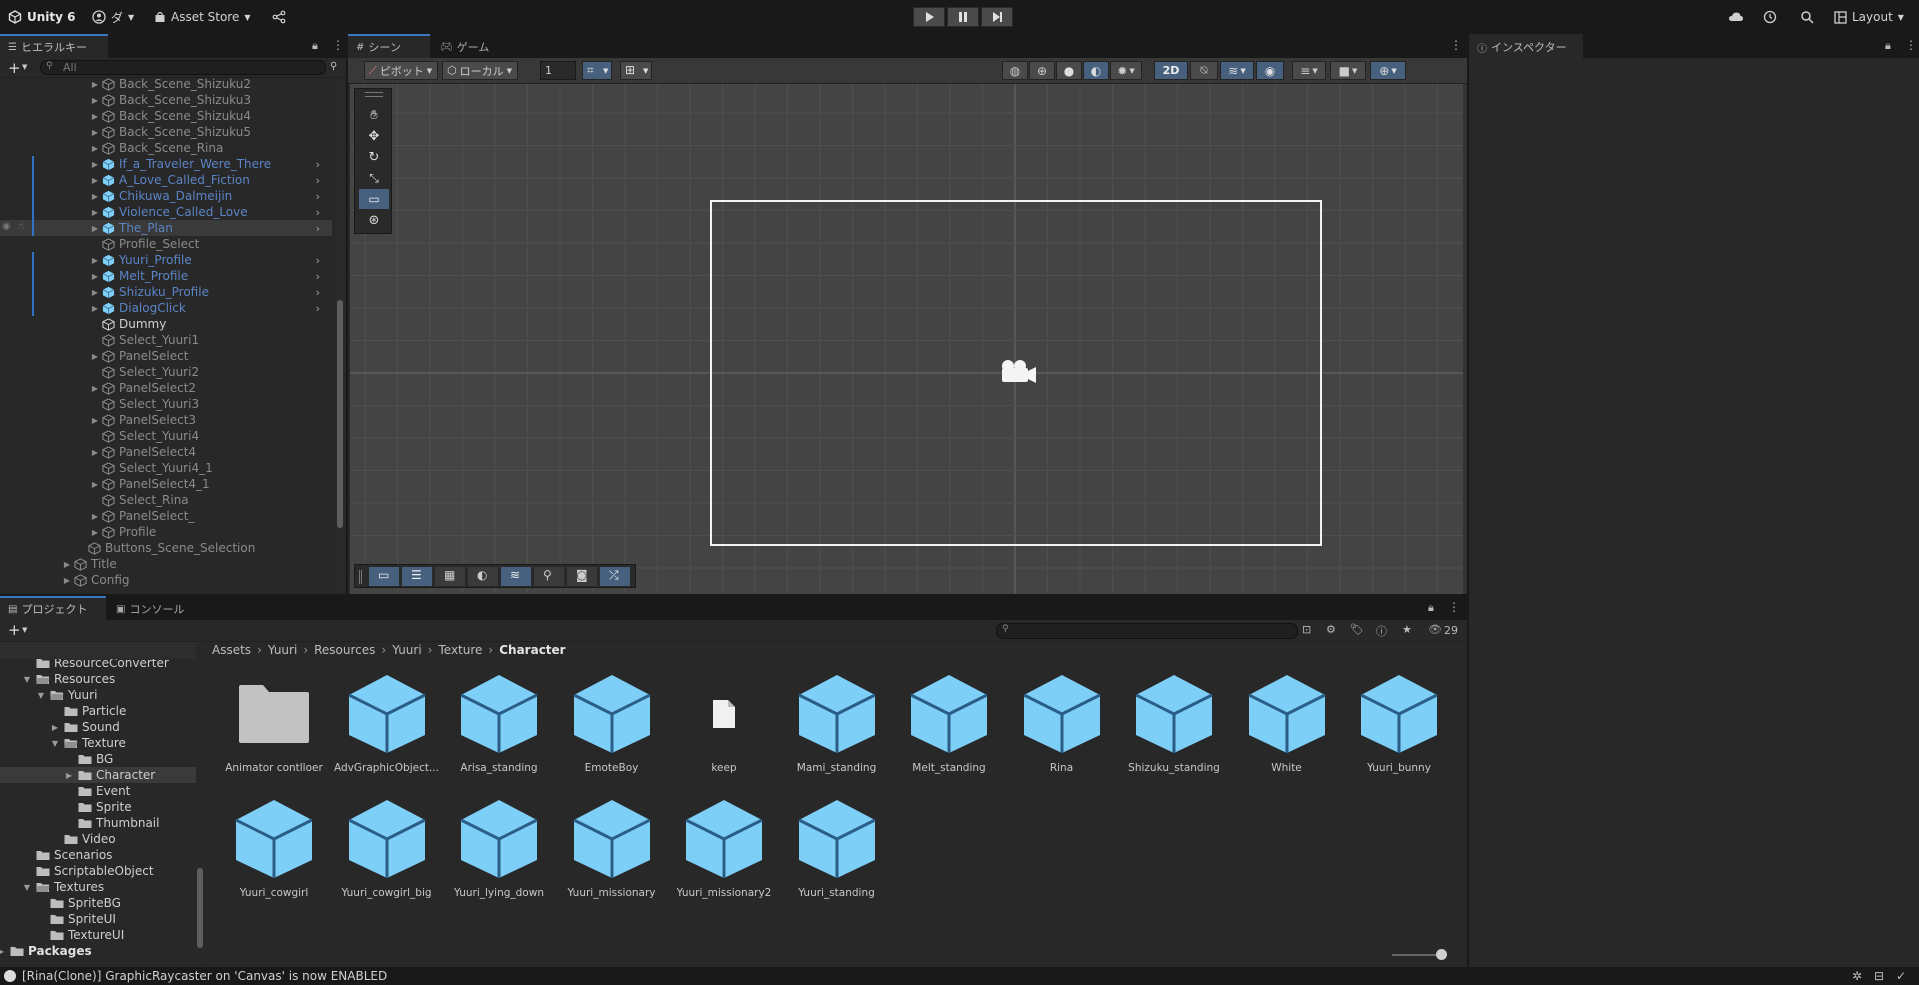 This screenshot has height=985, width=1919. Describe the element at coordinates (374, 220) in the screenshot. I see `transform-tool: ⊛` at that location.